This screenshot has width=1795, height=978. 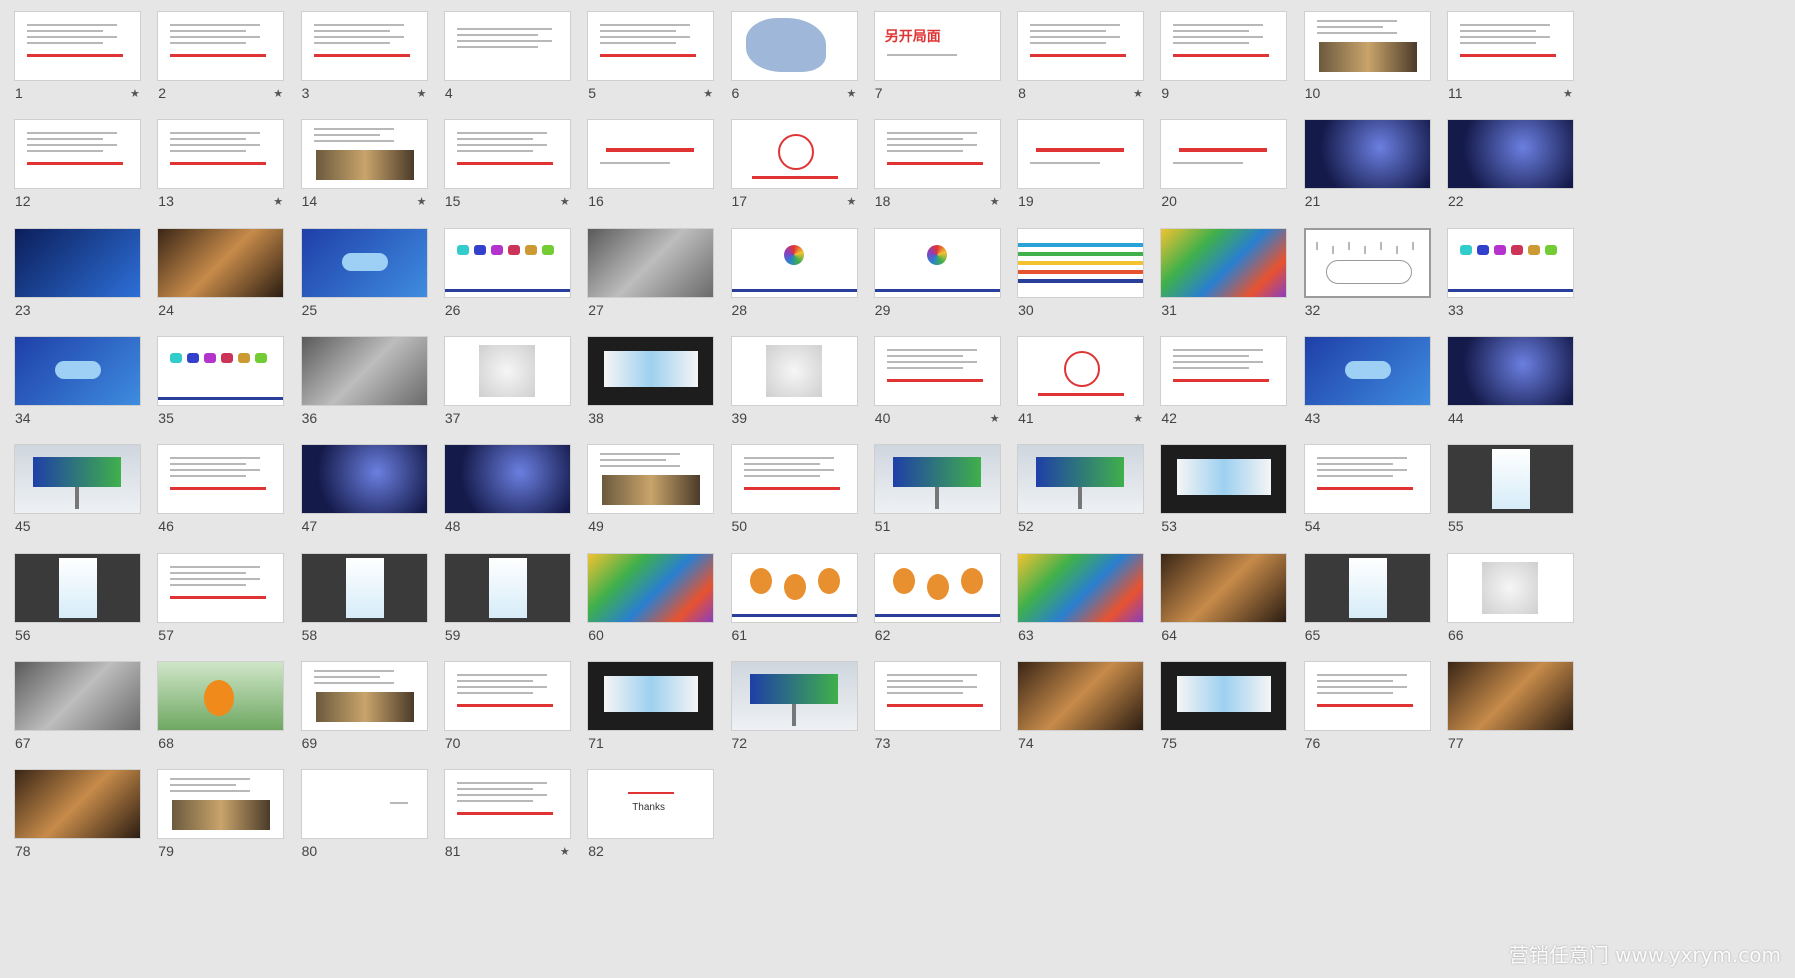 What do you see at coordinates (1371, 385) in the screenshot?
I see `slide-thumbnail-43: 43` at bounding box center [1371, 385].